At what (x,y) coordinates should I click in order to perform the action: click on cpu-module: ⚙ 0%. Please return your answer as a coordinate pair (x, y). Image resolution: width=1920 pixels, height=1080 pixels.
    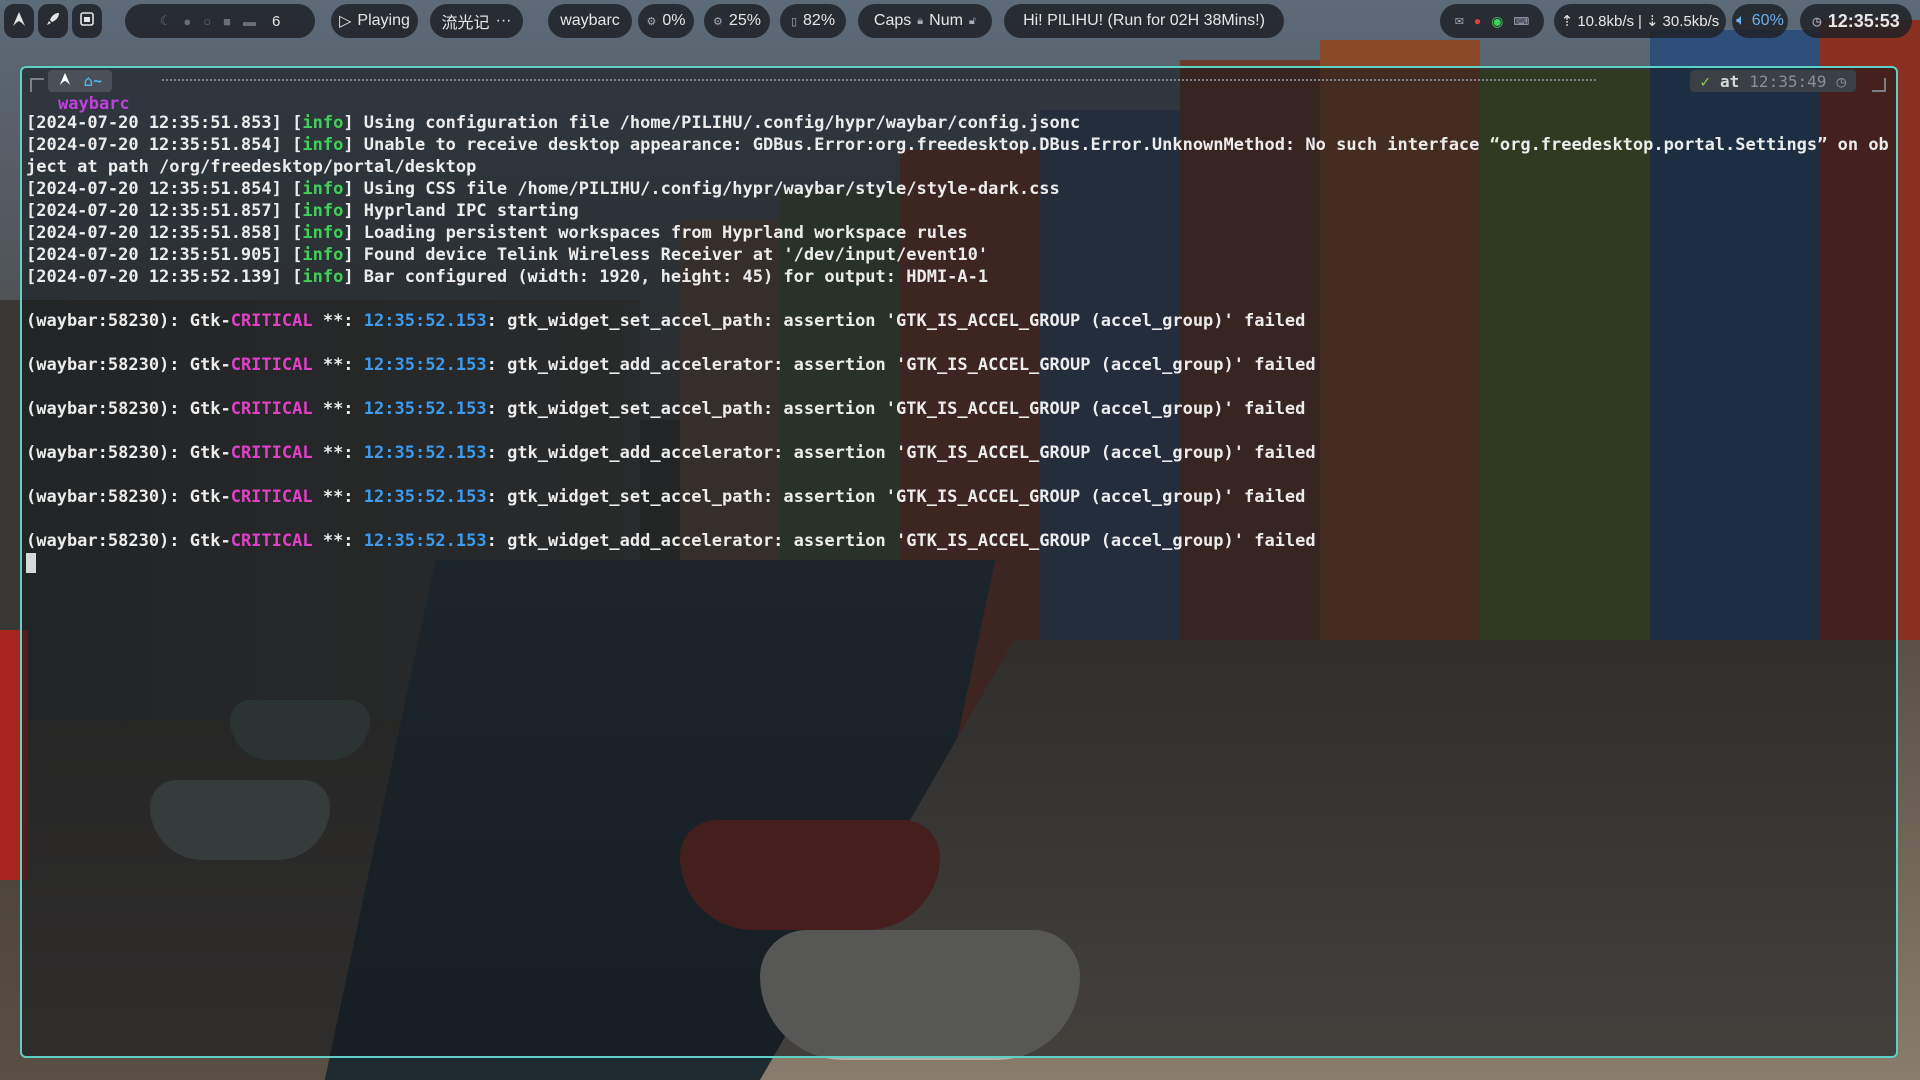
    Looking at the image, I should click on (666, 21).